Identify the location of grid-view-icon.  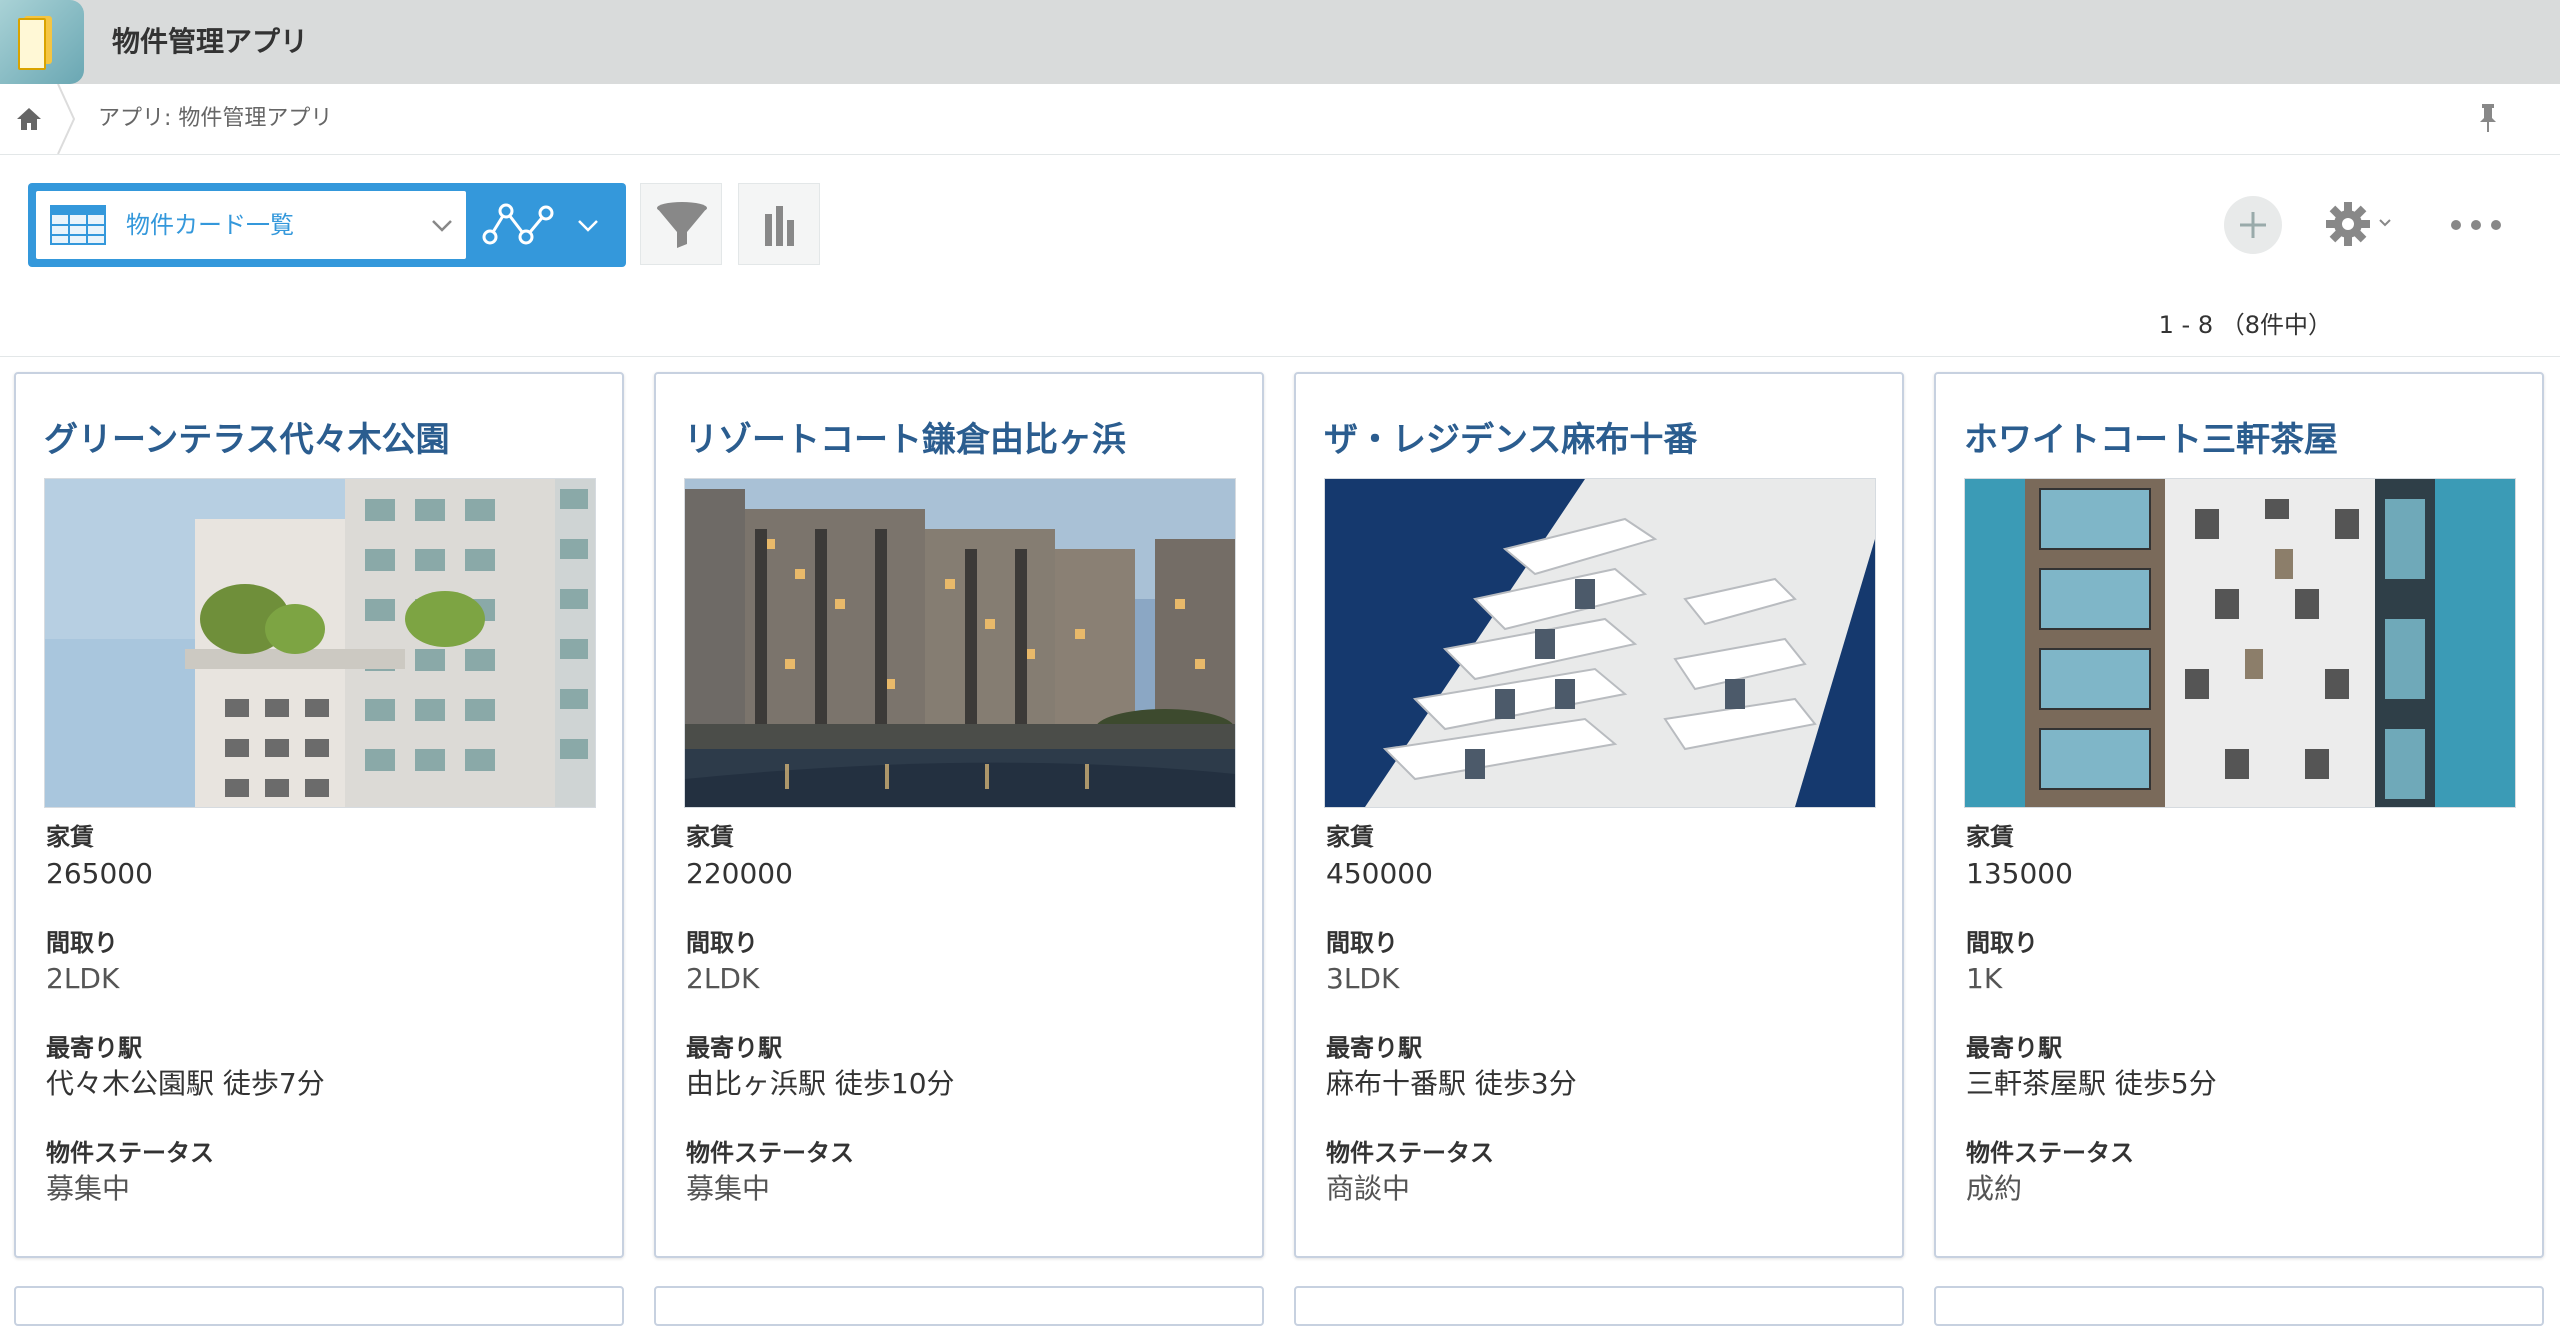
(78, 225).